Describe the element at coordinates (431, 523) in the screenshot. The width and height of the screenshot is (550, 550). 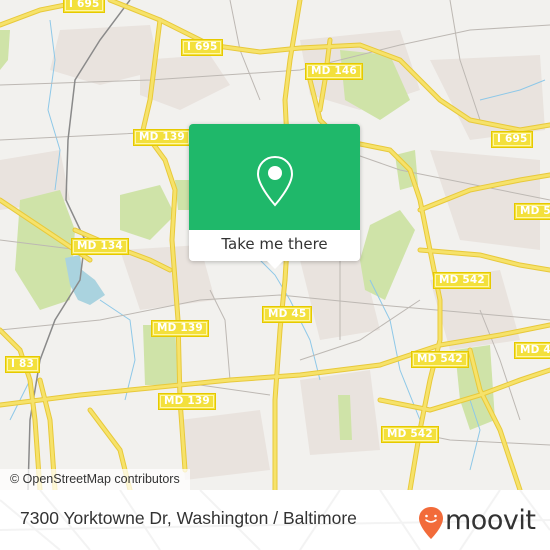
I see `moovit-pin-icon` at that location.